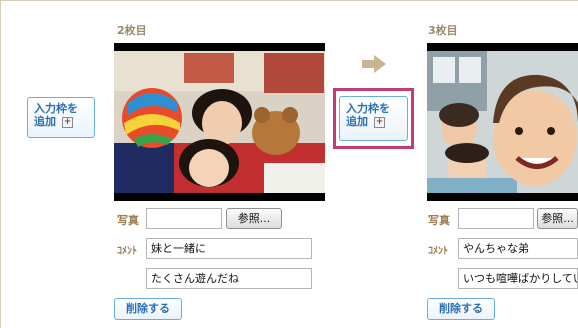 This screenshot has height=328, width=578. I want to click on photo-label-3: 写真, so click(439, 220).